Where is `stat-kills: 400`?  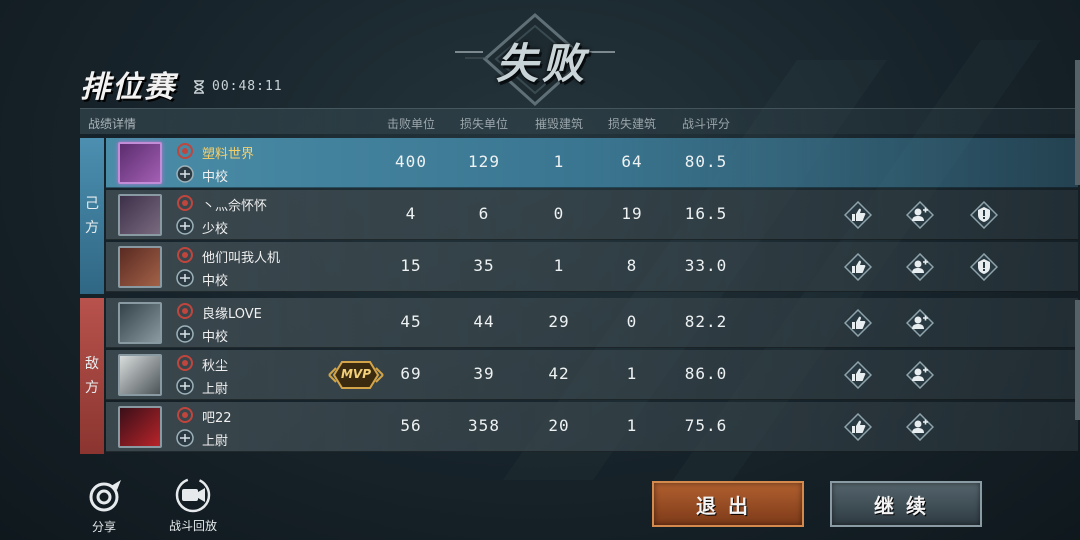
stat-kills: 400 is located at coordinates (411, 161).